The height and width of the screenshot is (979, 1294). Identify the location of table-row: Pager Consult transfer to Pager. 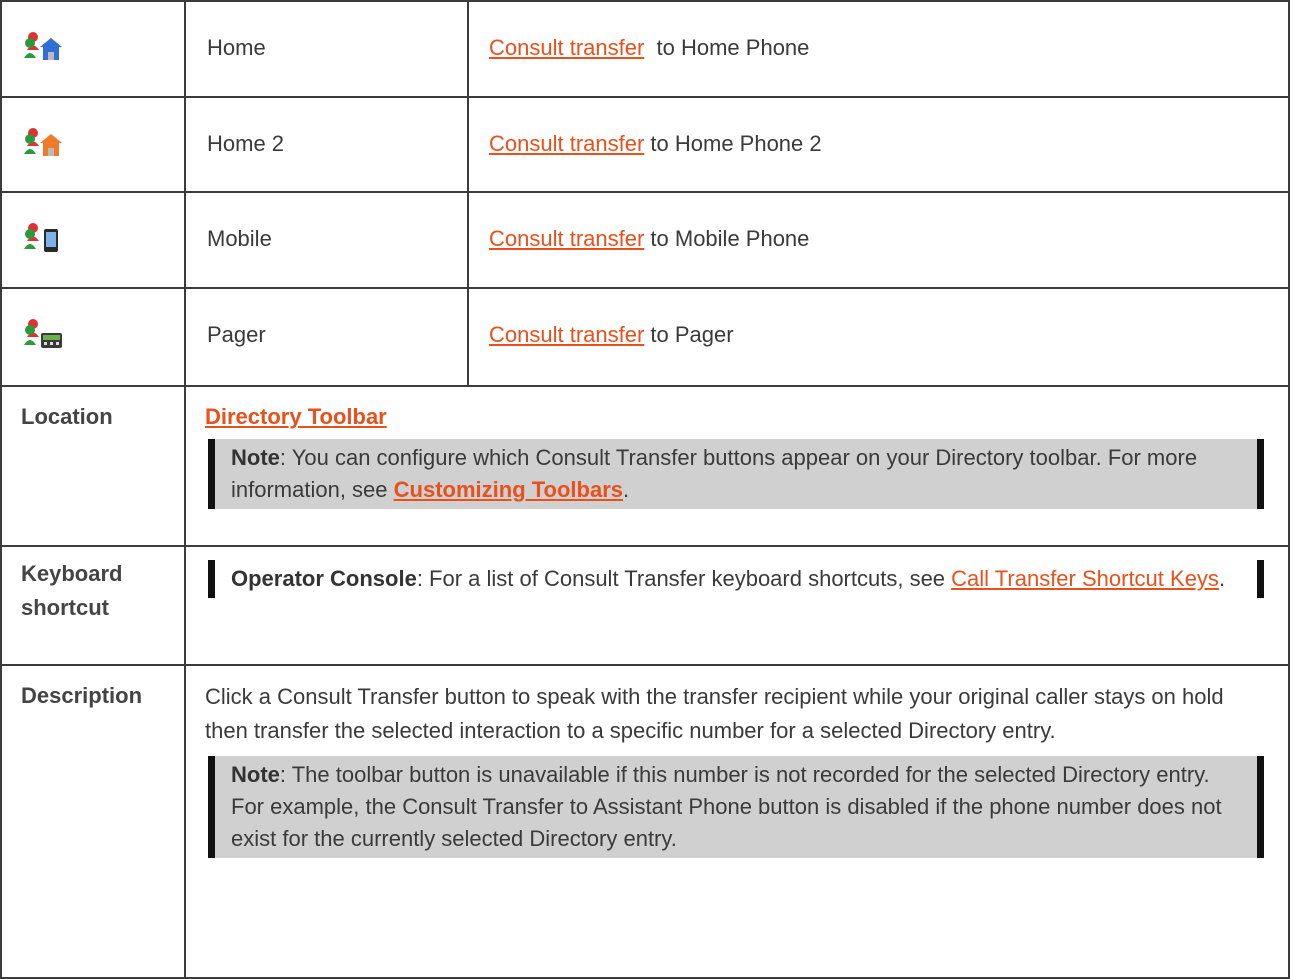
(645, 337).